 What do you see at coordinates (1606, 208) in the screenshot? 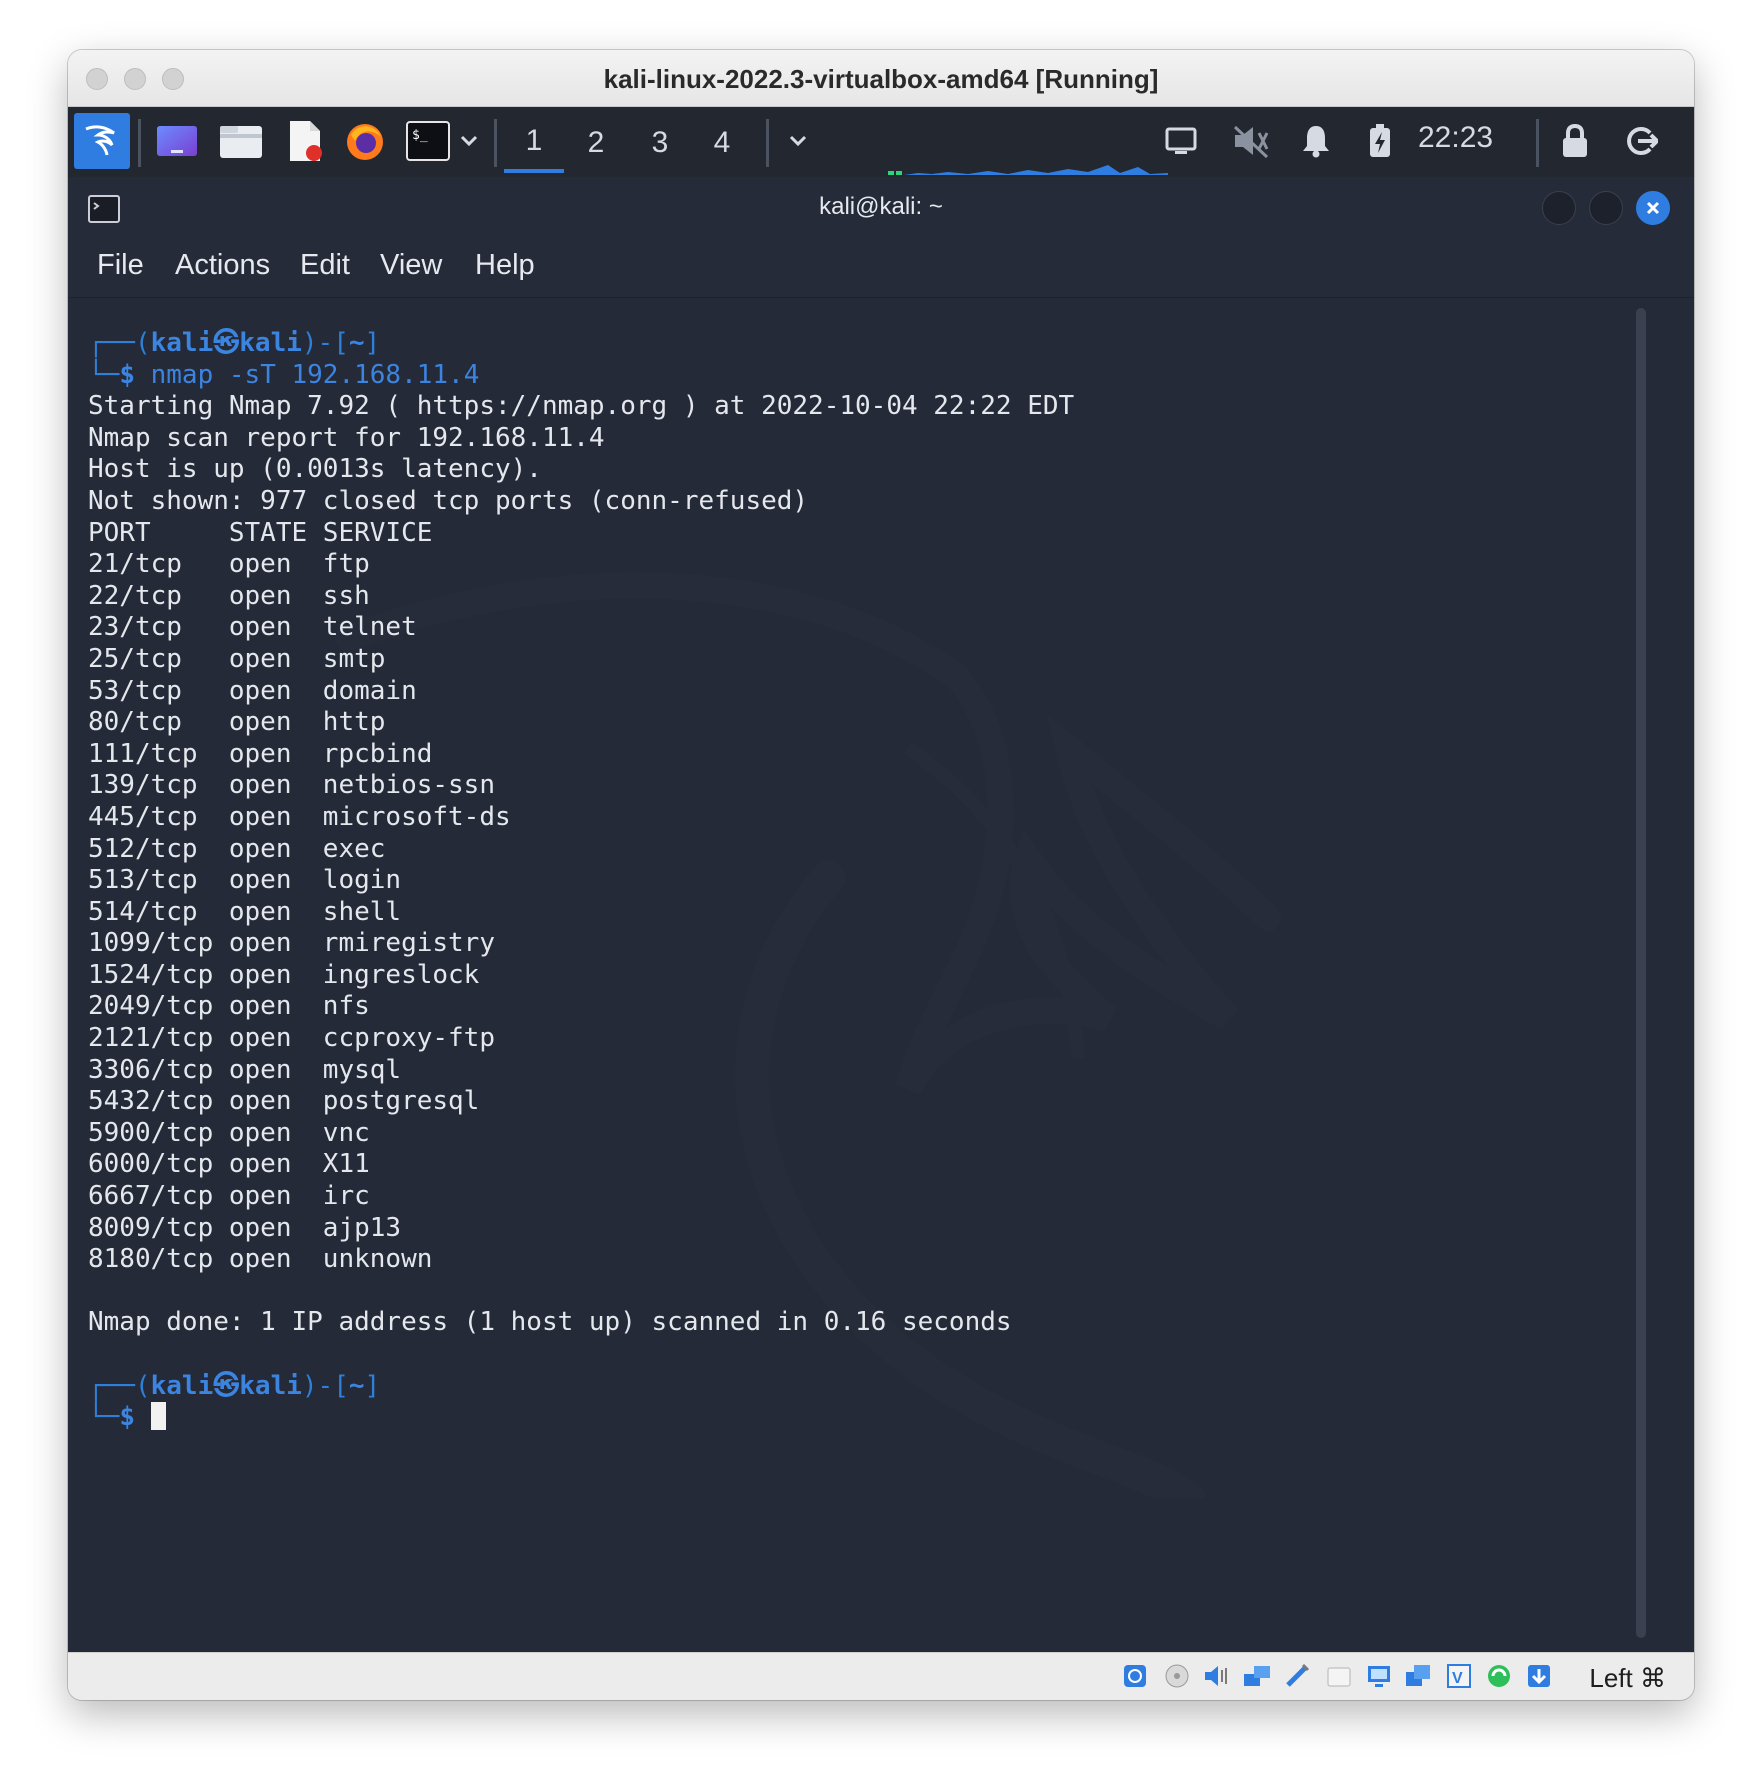
I see `terminal-maximize-button` at bounding box center [1606, 208].